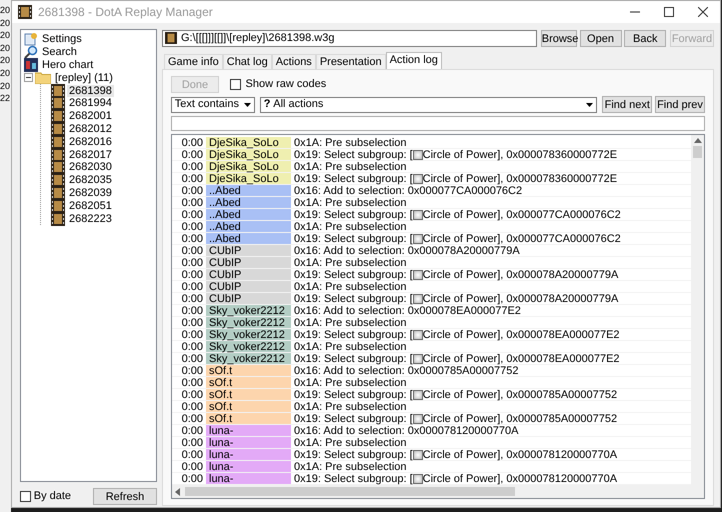 Image resolution: width=722 pixels, height=512 pixels. Describe the element at coordinates (235, 84) in the screenshot. I see `raw-codes-checkbox` at that location.